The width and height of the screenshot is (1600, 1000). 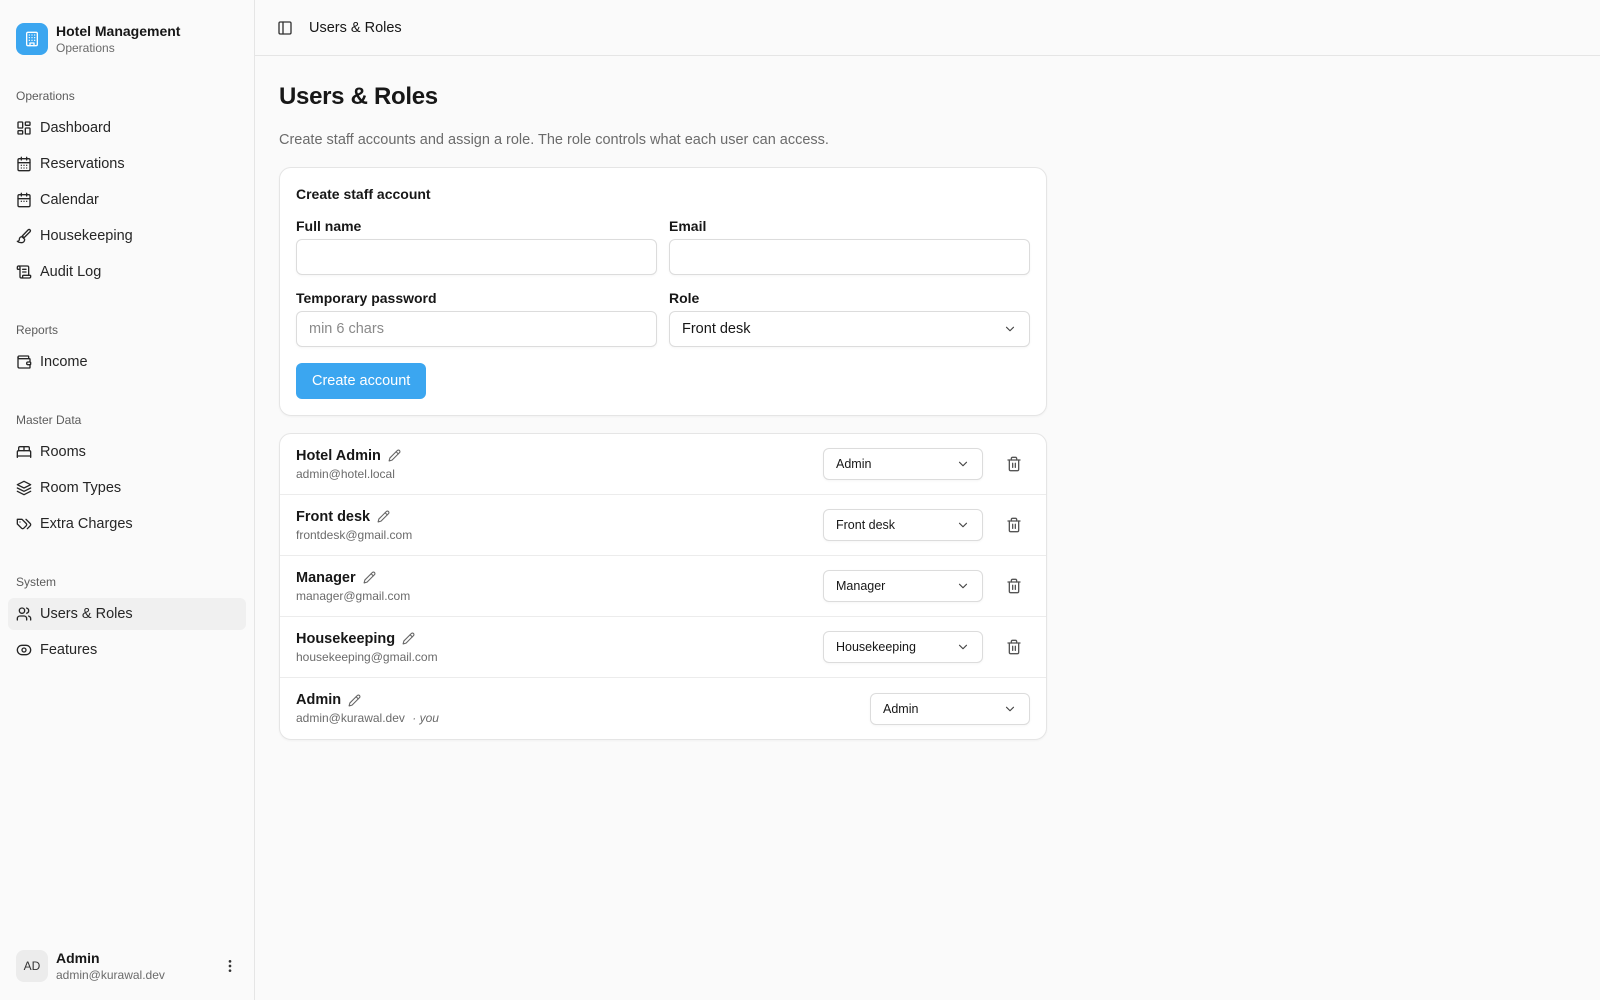 What do you see at coordinates (663, 464) in the screenshot?
I see `user-row: Hotel Admin admin@hotel.local Admin` at bounding box center [663, 464].